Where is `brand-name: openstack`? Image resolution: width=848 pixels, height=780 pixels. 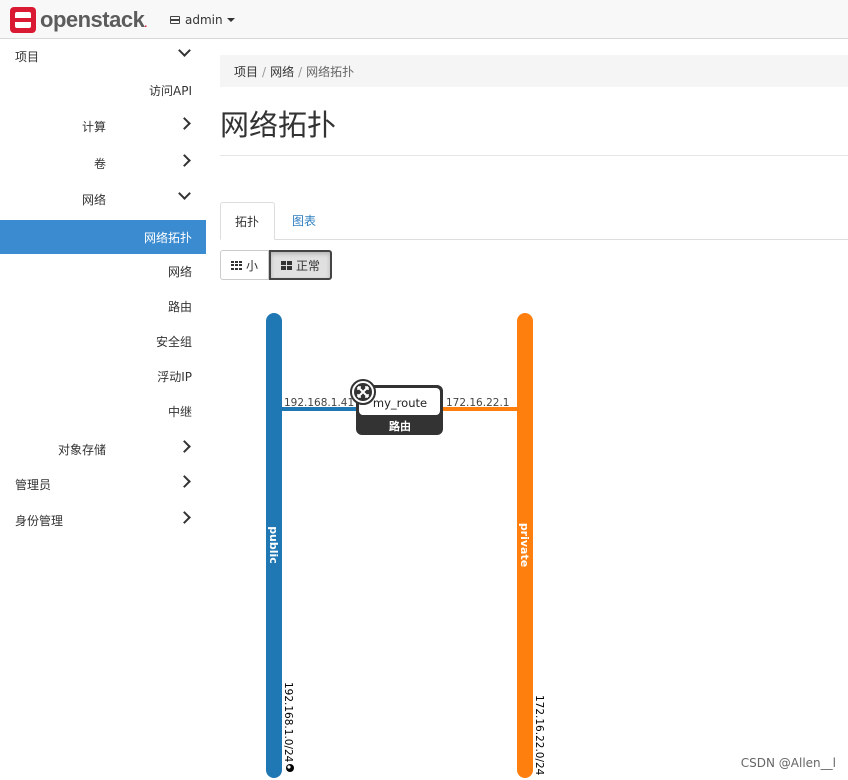
brand-name: openstack is located at coordinates (92, 19).